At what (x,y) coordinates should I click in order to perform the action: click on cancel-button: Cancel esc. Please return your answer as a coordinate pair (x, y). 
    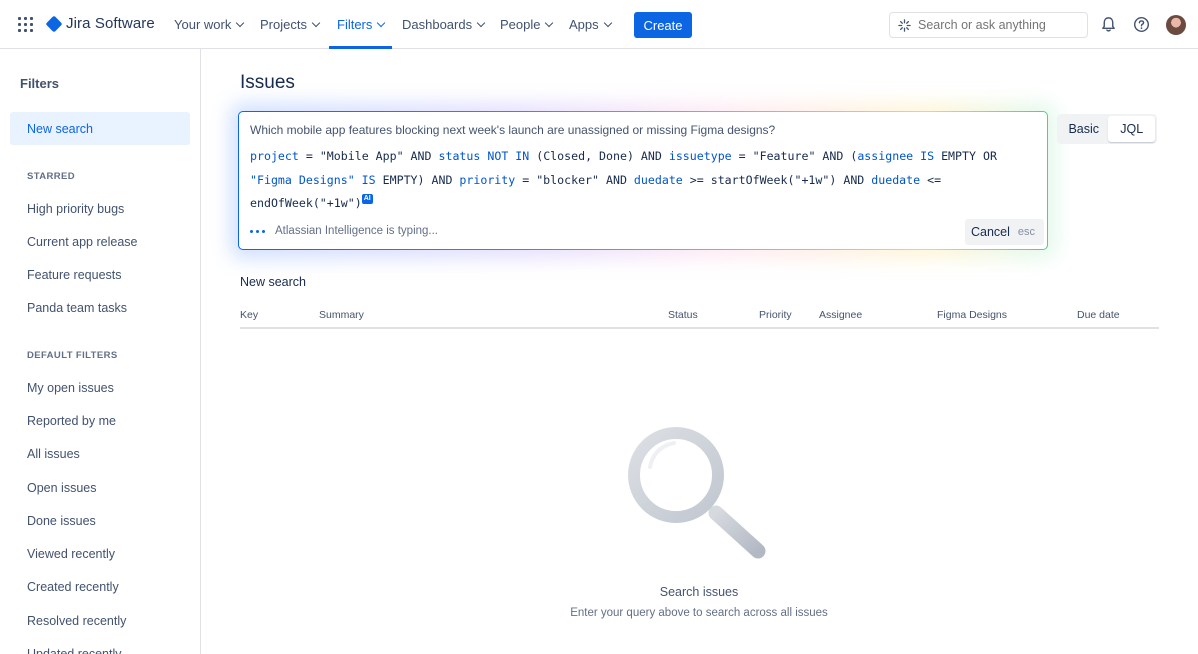
    Looking at the image, I should click on (1004, 232).